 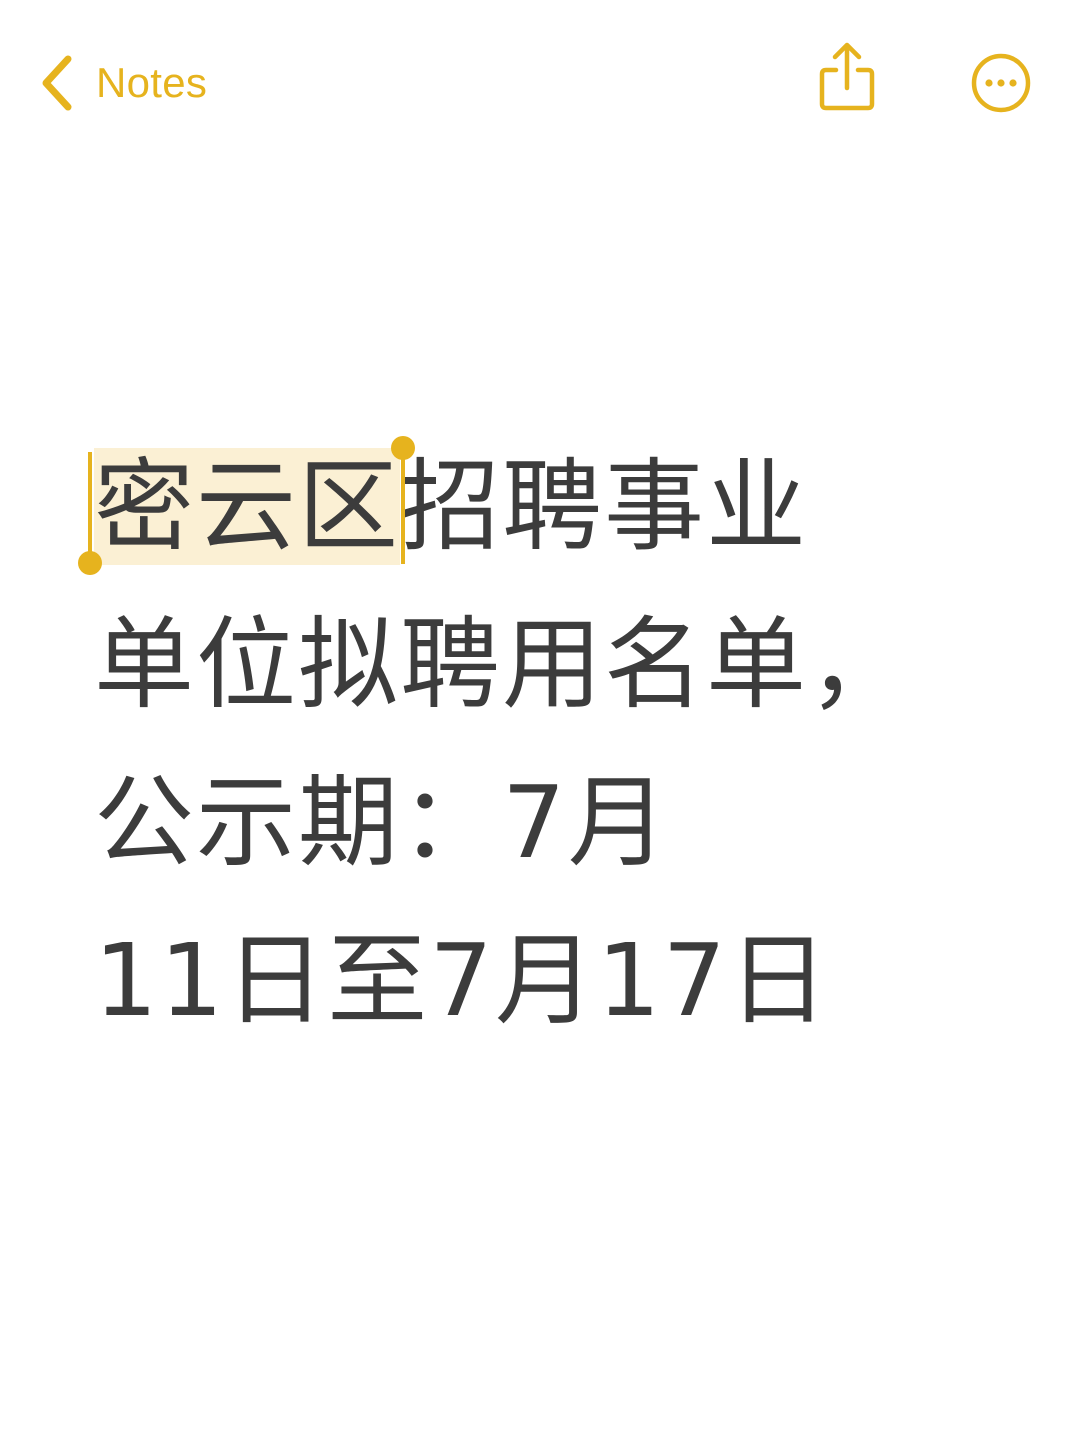 I want to click on chevron-left-icon, so click(x=56, y=83).